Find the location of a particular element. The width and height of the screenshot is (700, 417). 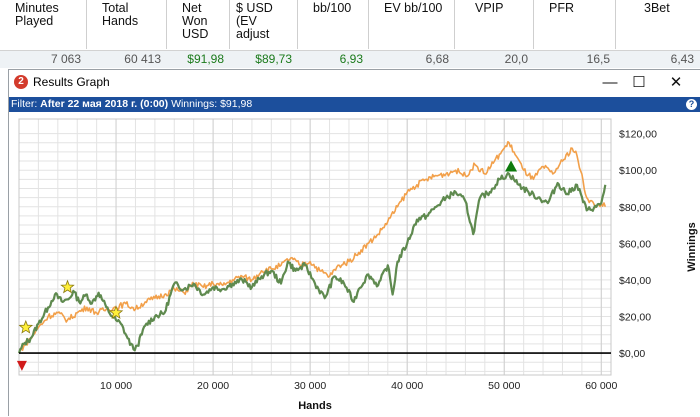

winnings-label: Winnings: is located at coordinates (194, 104).